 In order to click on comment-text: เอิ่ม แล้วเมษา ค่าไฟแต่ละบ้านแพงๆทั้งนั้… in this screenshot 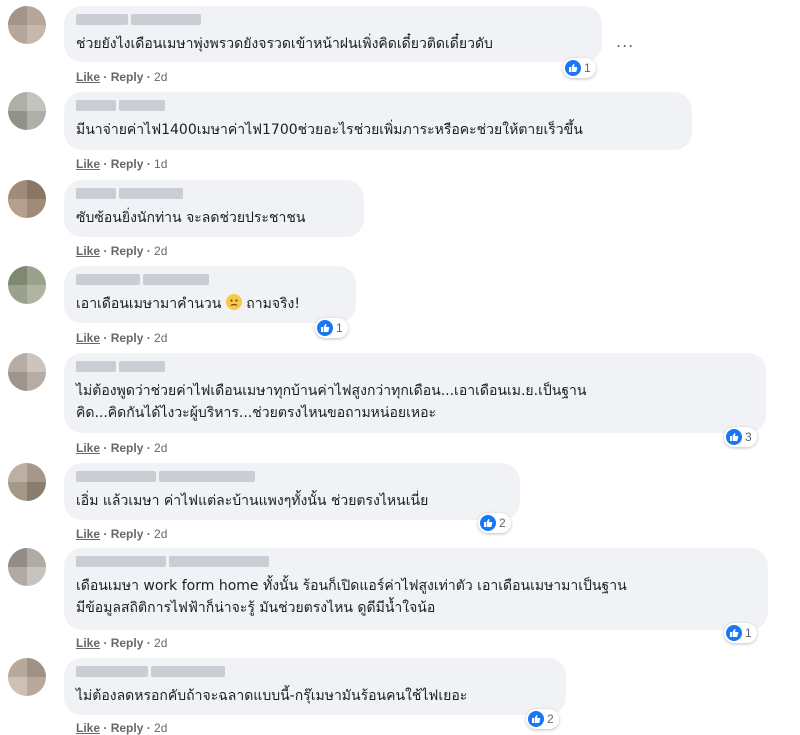, I will do `click(252, 501)`.